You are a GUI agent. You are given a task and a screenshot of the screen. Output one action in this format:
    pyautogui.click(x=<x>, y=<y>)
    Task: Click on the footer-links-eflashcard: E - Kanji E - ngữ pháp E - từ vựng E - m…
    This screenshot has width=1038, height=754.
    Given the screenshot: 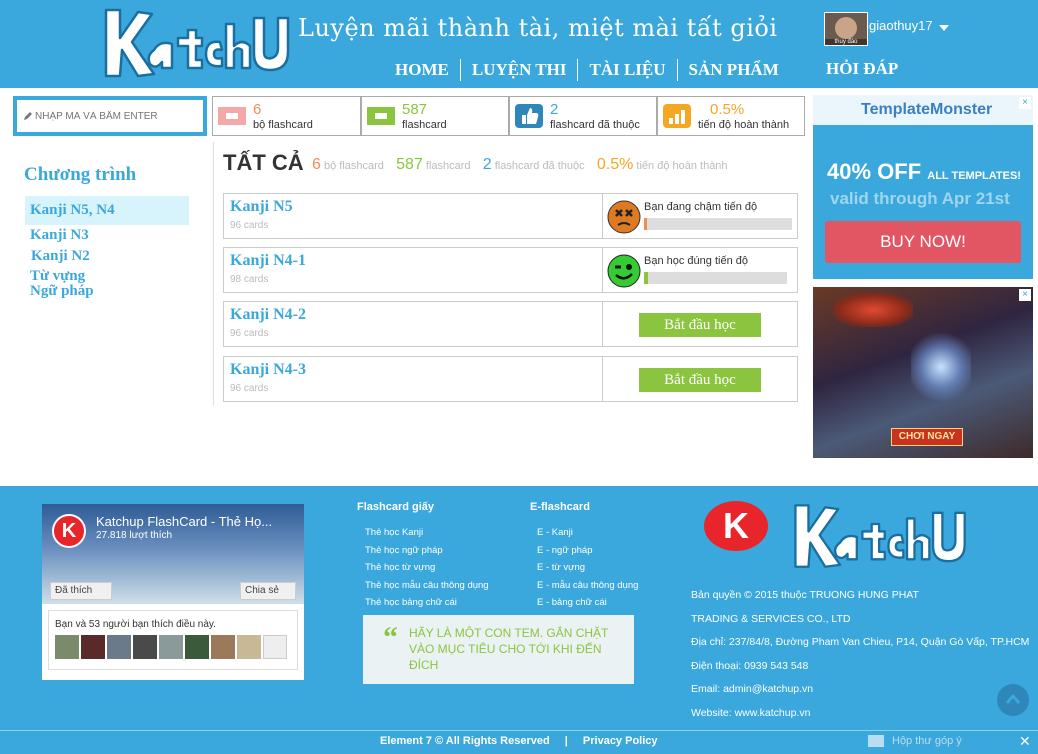 What is the action you would take?
    pyautogui.click(x=587, y=568)
    